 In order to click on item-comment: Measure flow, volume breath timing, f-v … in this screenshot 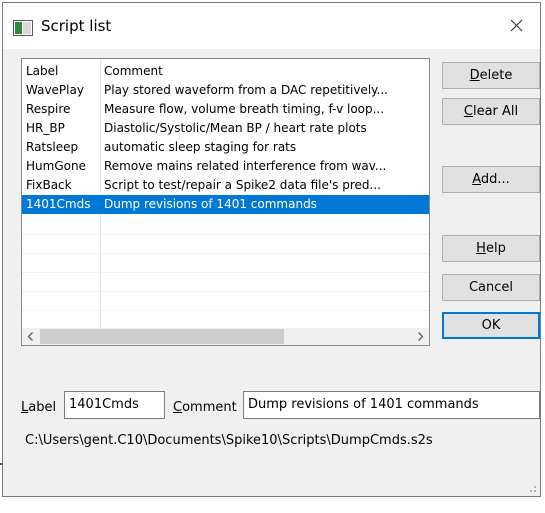, I will do `click(244, 109)`.